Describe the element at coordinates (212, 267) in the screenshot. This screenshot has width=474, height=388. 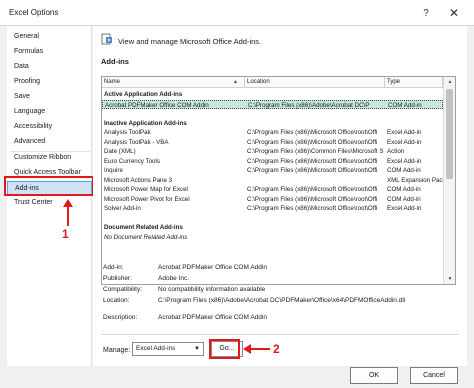
I see `detail-addin-value: Acrobat PDFMaker Office COM Addin` at that location.